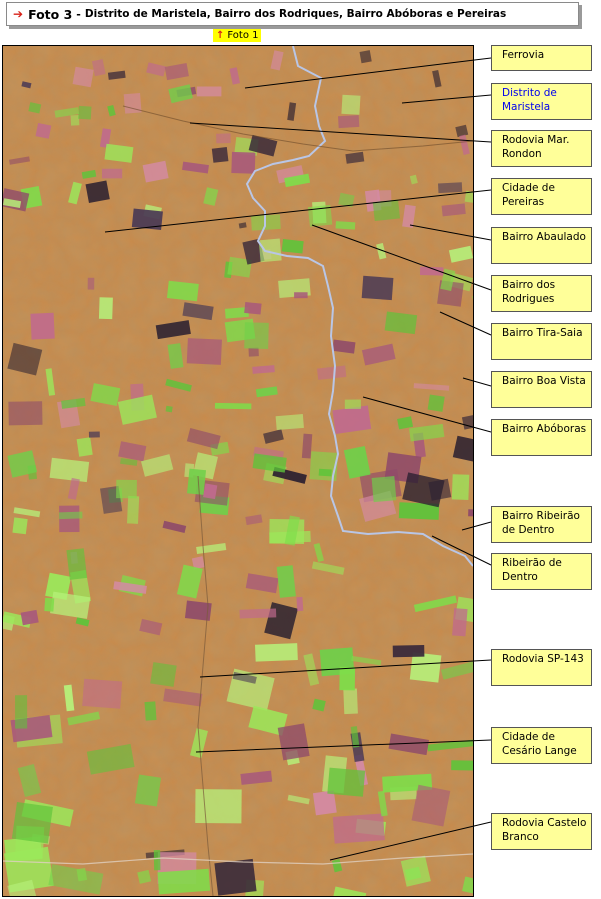  Describe the element at coordinates (541, 745) in the screenshot. I see `label-cidade-cesario-lange: Cidade de Cesário Lange` at that location.